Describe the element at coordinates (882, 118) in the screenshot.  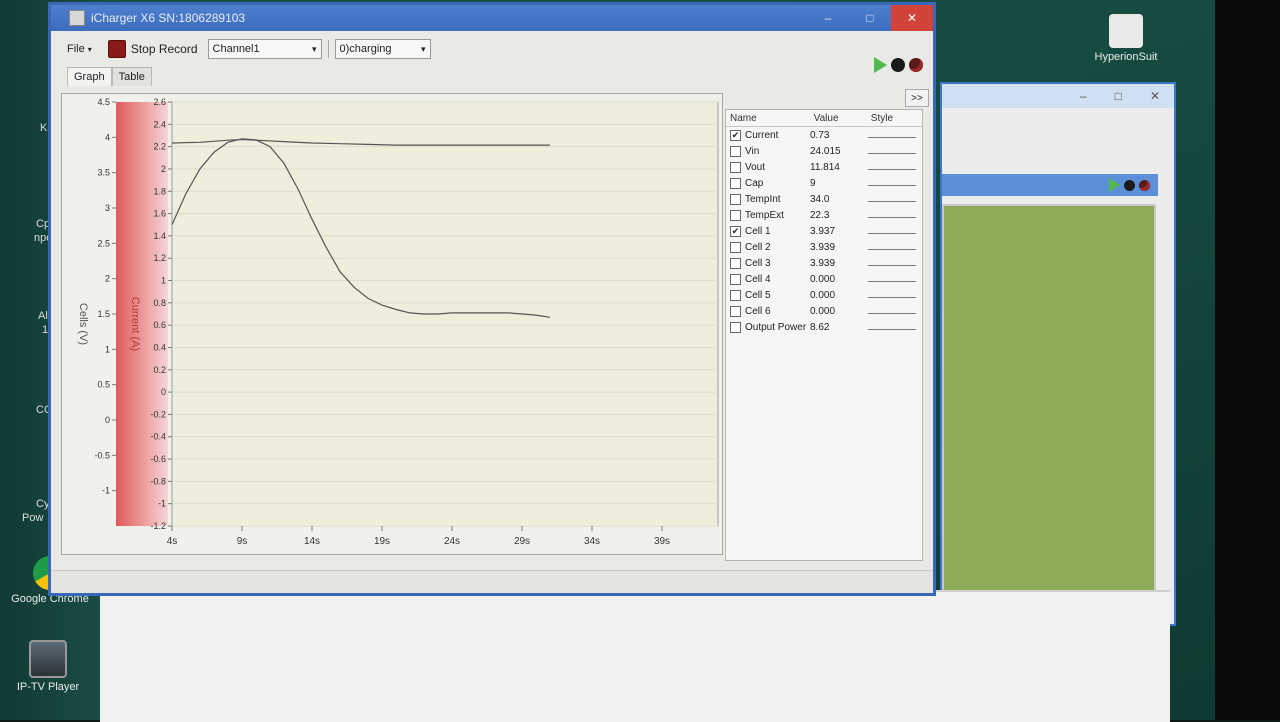
I see `legend-header-style: Style` at that location.